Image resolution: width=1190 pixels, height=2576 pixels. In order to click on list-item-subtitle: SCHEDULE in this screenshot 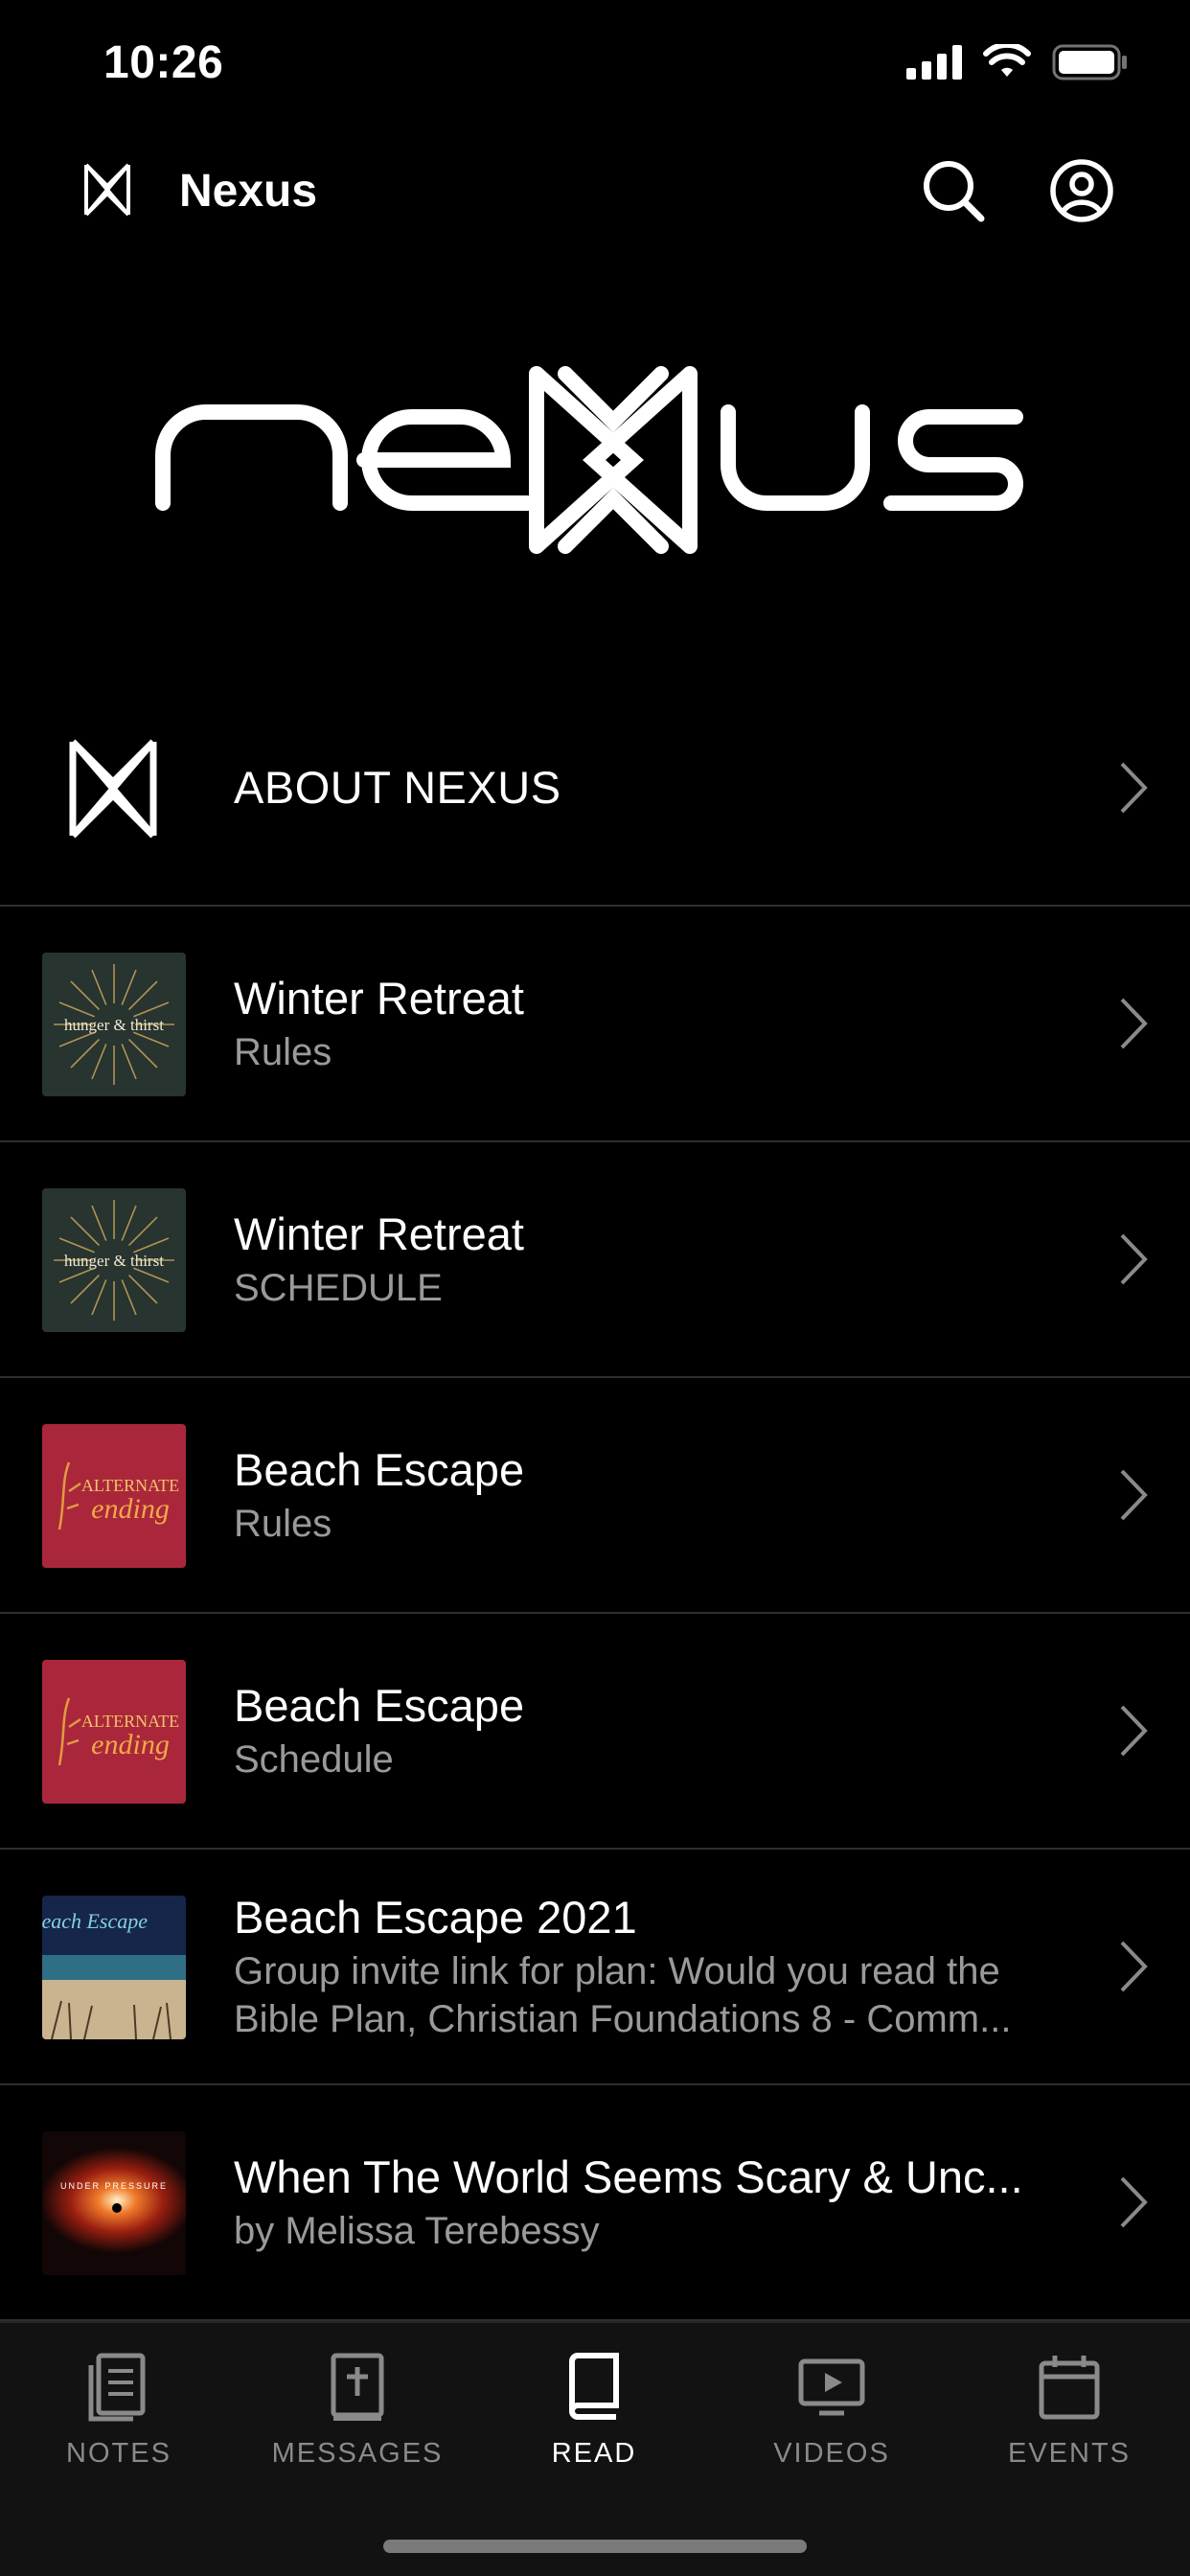, I will do `click(339, 1288)`.